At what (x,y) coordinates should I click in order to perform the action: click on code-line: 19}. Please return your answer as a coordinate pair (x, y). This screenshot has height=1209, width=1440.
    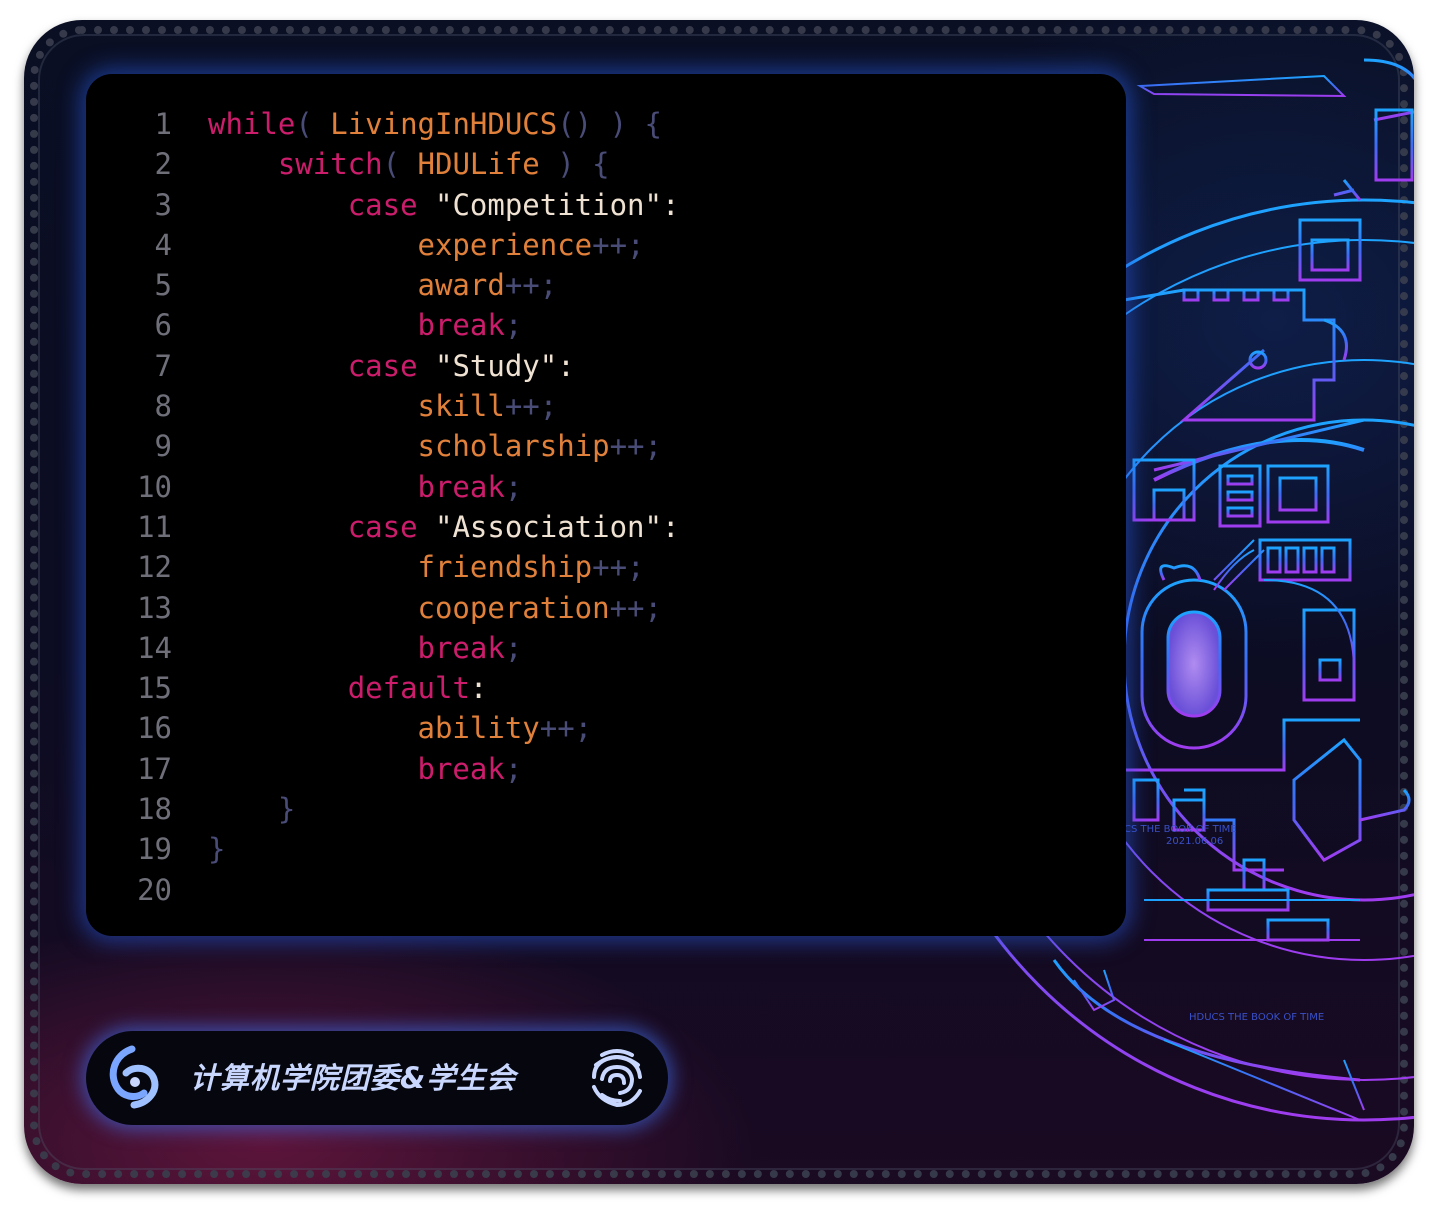
    Looking at the image, I should click on (606, 849).